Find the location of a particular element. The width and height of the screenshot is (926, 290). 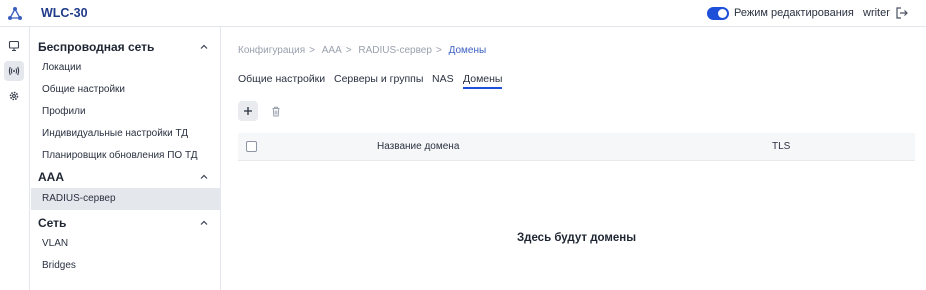

sidebar-item-bridges: Bridges is located at coordinates (126, 266).